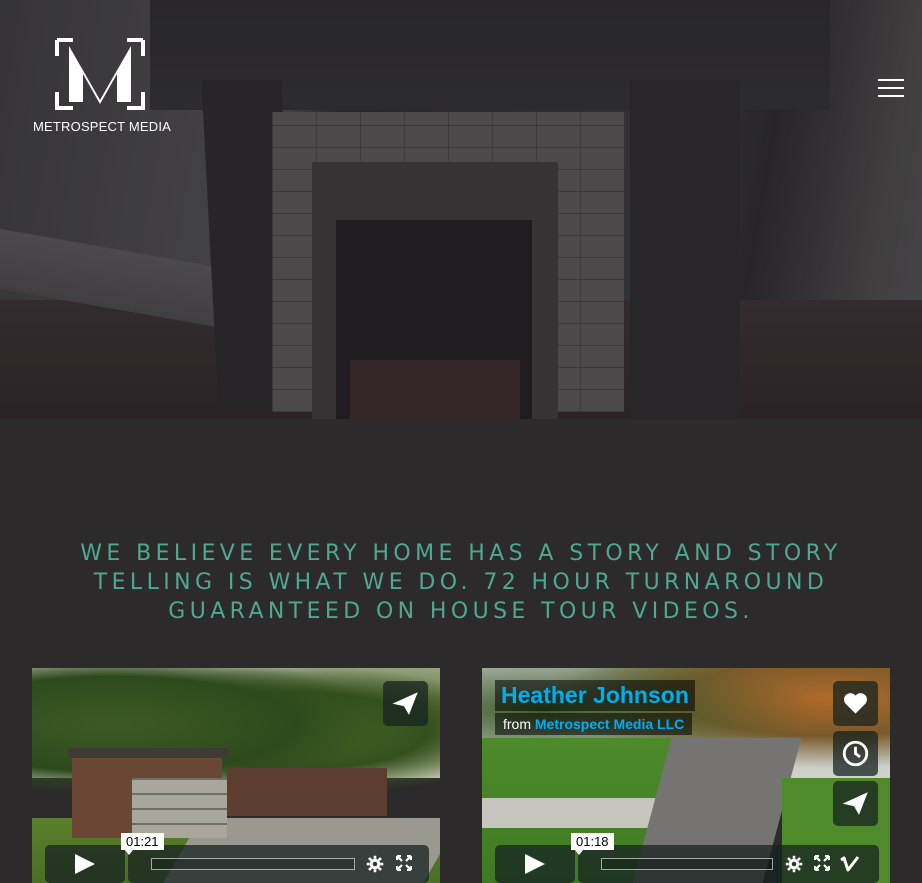 The image size is (922, 883). I want to click on progress-bar-container: 01:18, so click(725, 858).